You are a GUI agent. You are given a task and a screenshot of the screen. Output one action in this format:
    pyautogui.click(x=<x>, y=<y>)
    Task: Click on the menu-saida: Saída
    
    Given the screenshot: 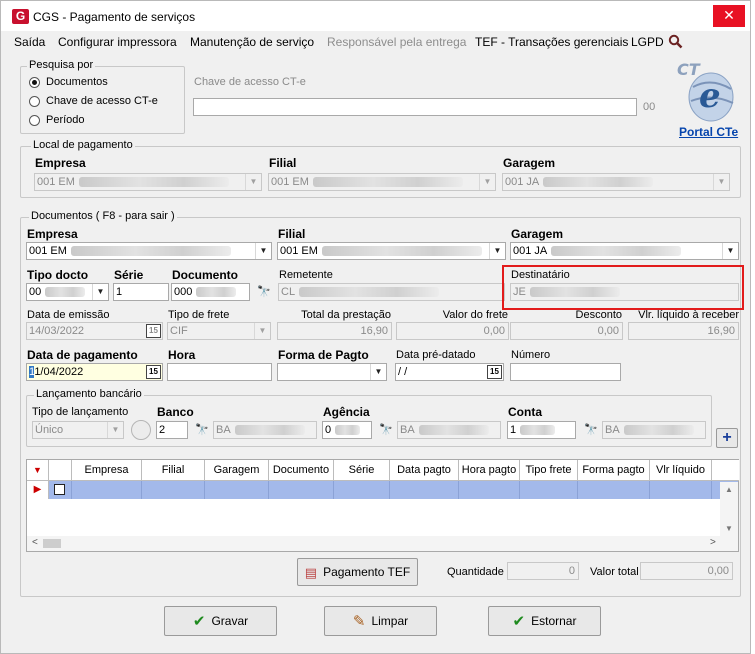 What is the action you would take?
    pyautogui.click(x=29, y=42)
    